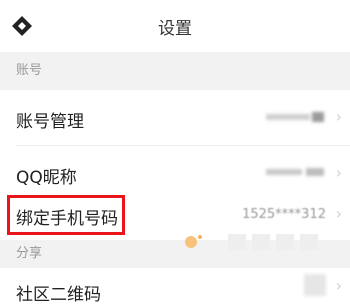 The image size is (350, 308). Describe the element at coordinates (66, 215) in the screenshot. I see `highlight-box` at that location.